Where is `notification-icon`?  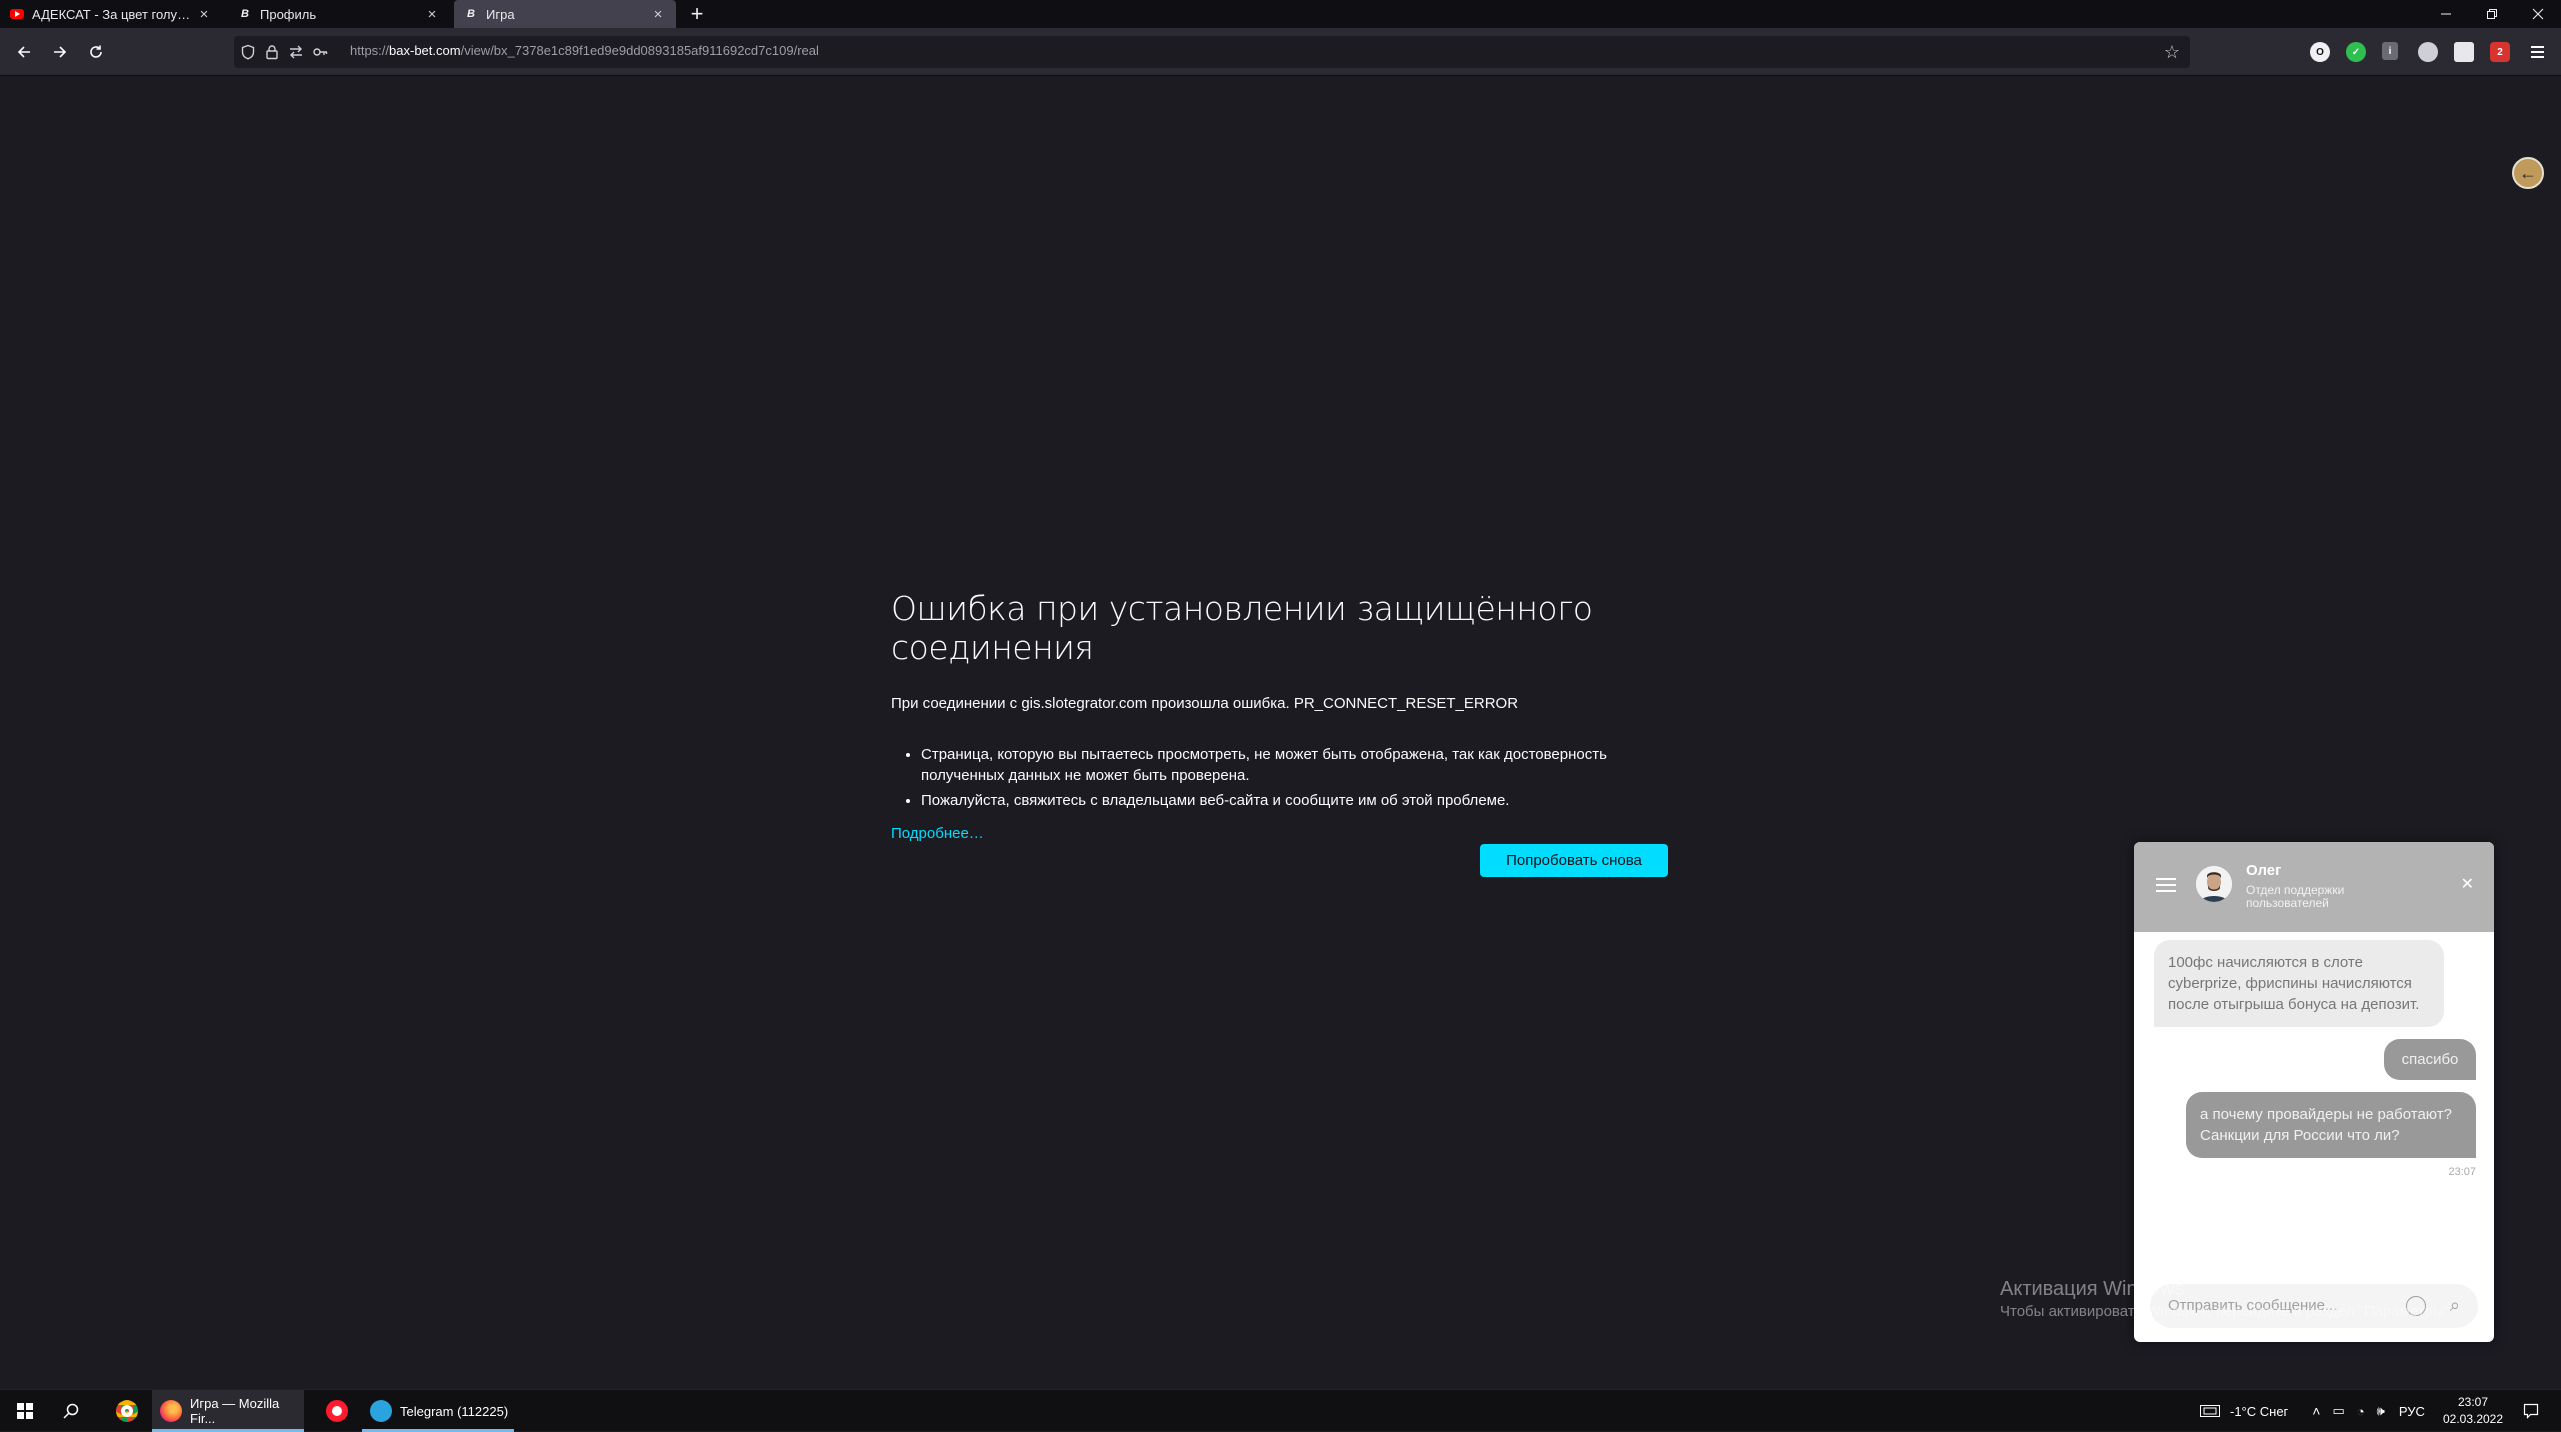
notification-icon is located at coordinates (2531, 1411).